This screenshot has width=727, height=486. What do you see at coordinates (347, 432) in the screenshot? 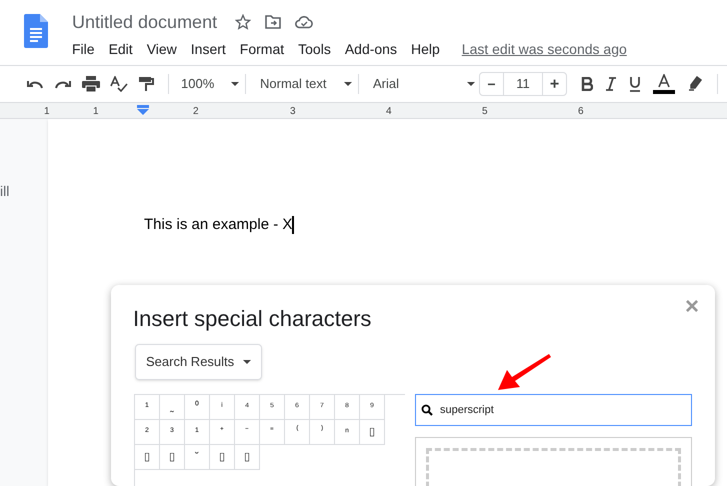
I see `character-cell: ⁿ` at bounding box center [347, 432].